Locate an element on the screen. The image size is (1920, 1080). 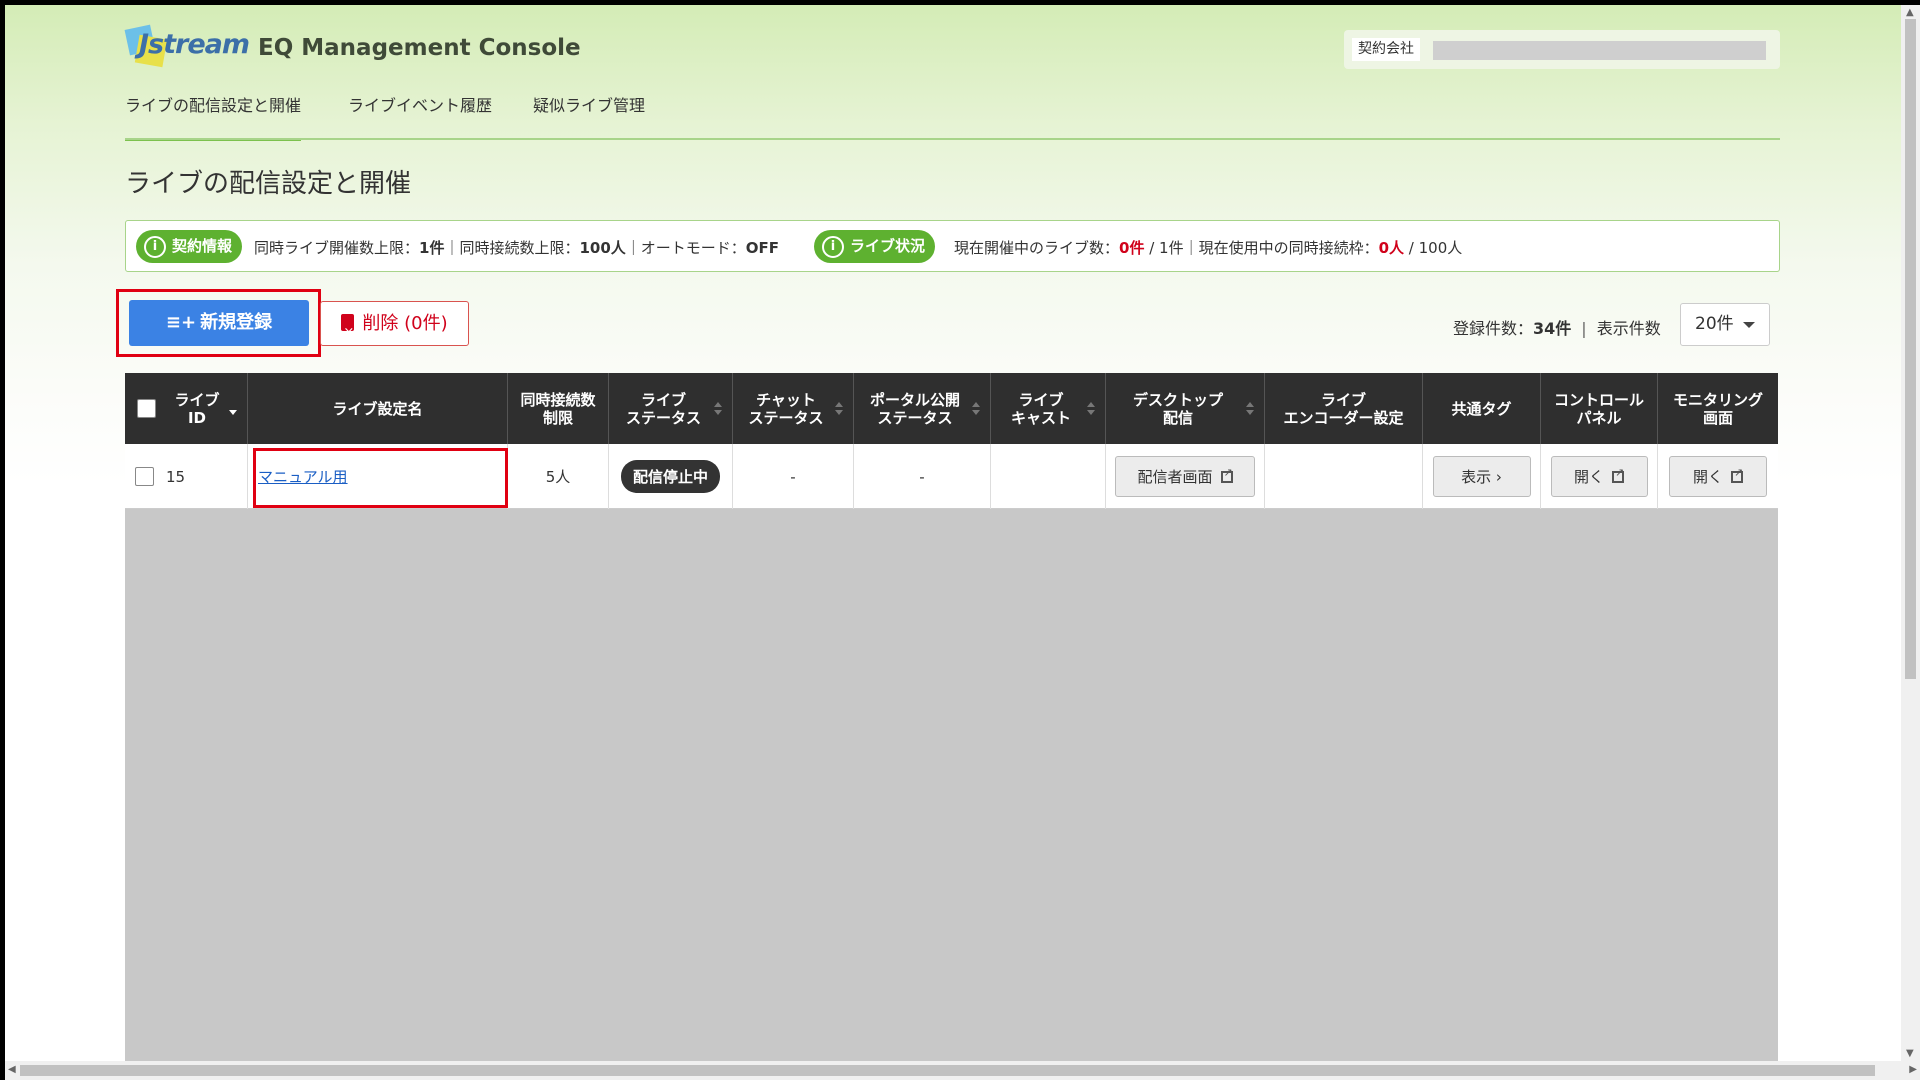
nav-item-pseudo-live: 疑似ライブ管理 is located at coordinates (589, 116).